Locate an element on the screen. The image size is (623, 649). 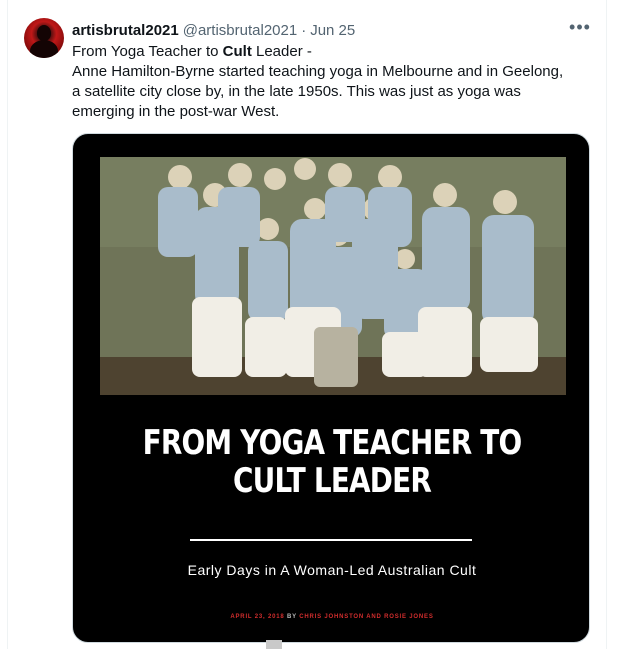
tweet-text-bold: Cult is located at coordinates (237, 51).